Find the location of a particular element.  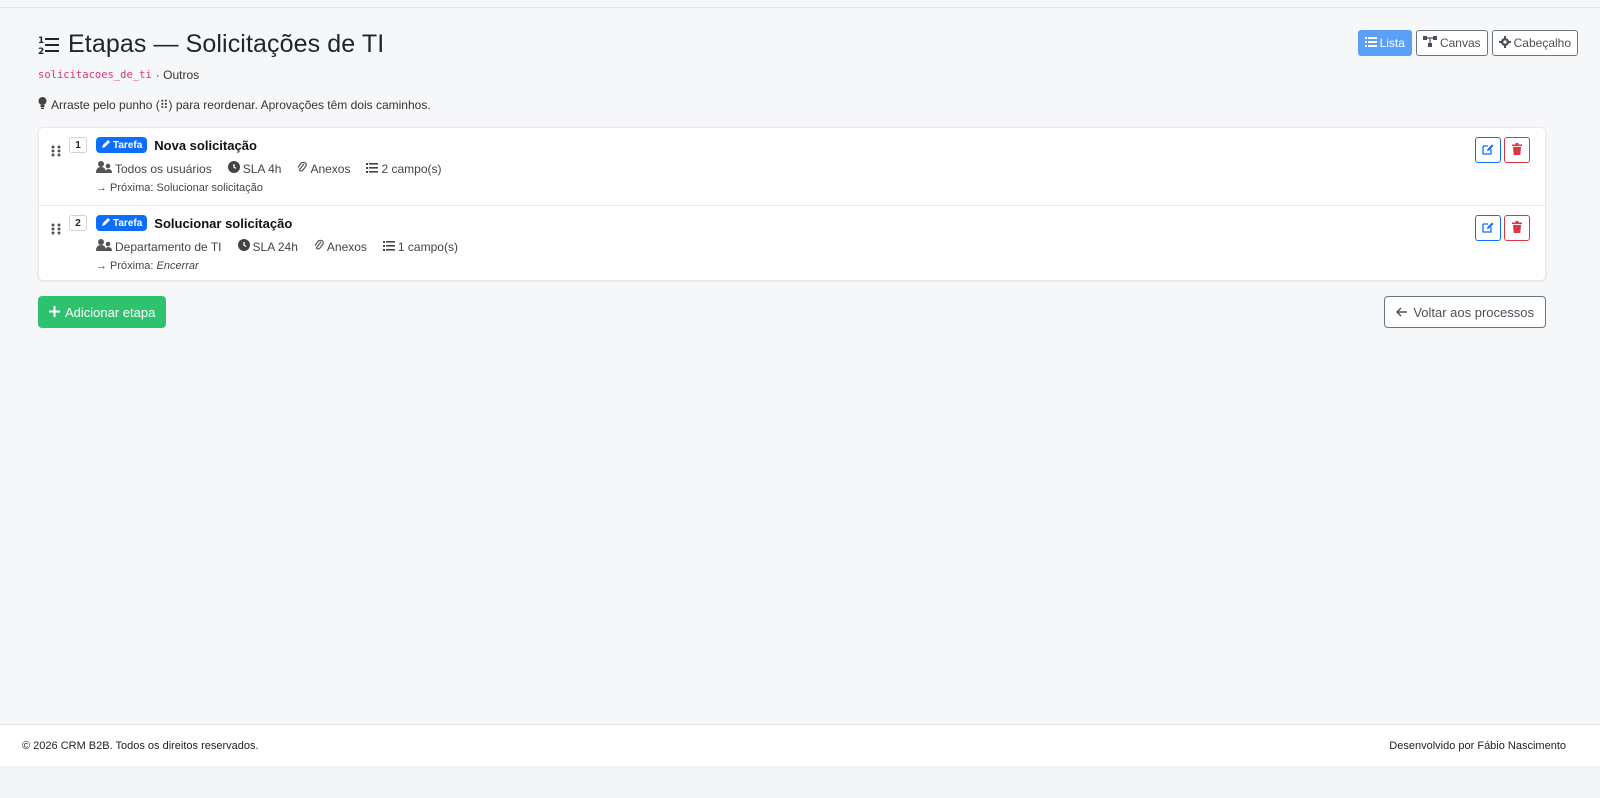

lightbulb-icon is located at coordinates (42, 104).